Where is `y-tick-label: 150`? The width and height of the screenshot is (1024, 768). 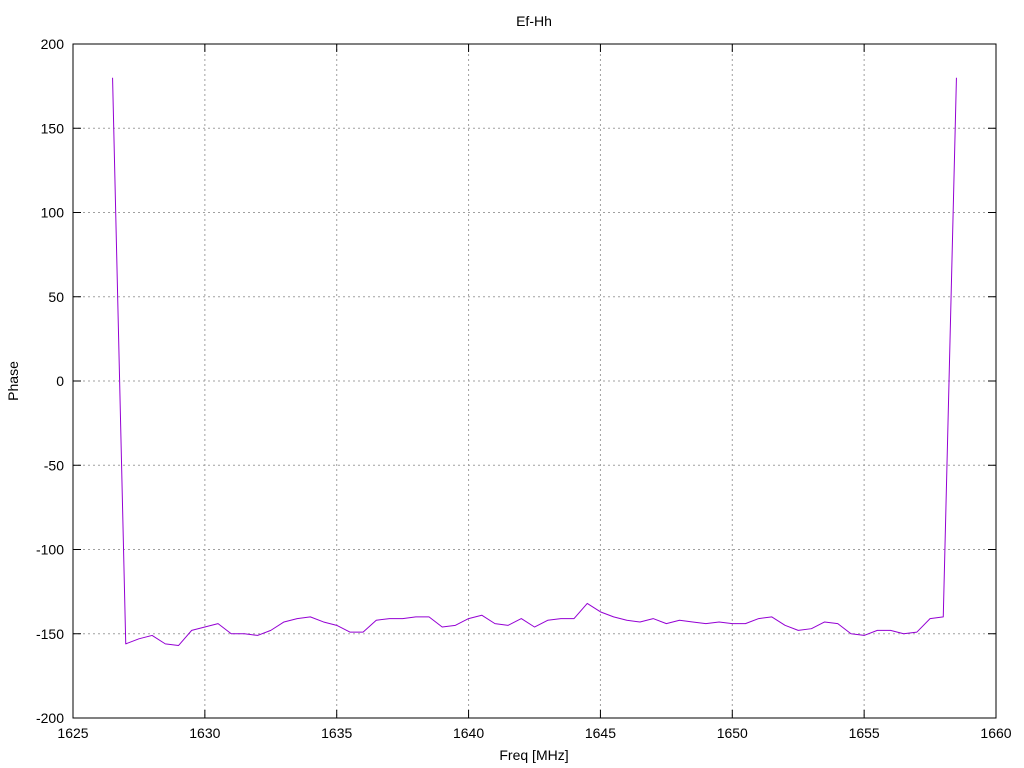
y-tick-label: 150 is located at coordinates (53, 128).